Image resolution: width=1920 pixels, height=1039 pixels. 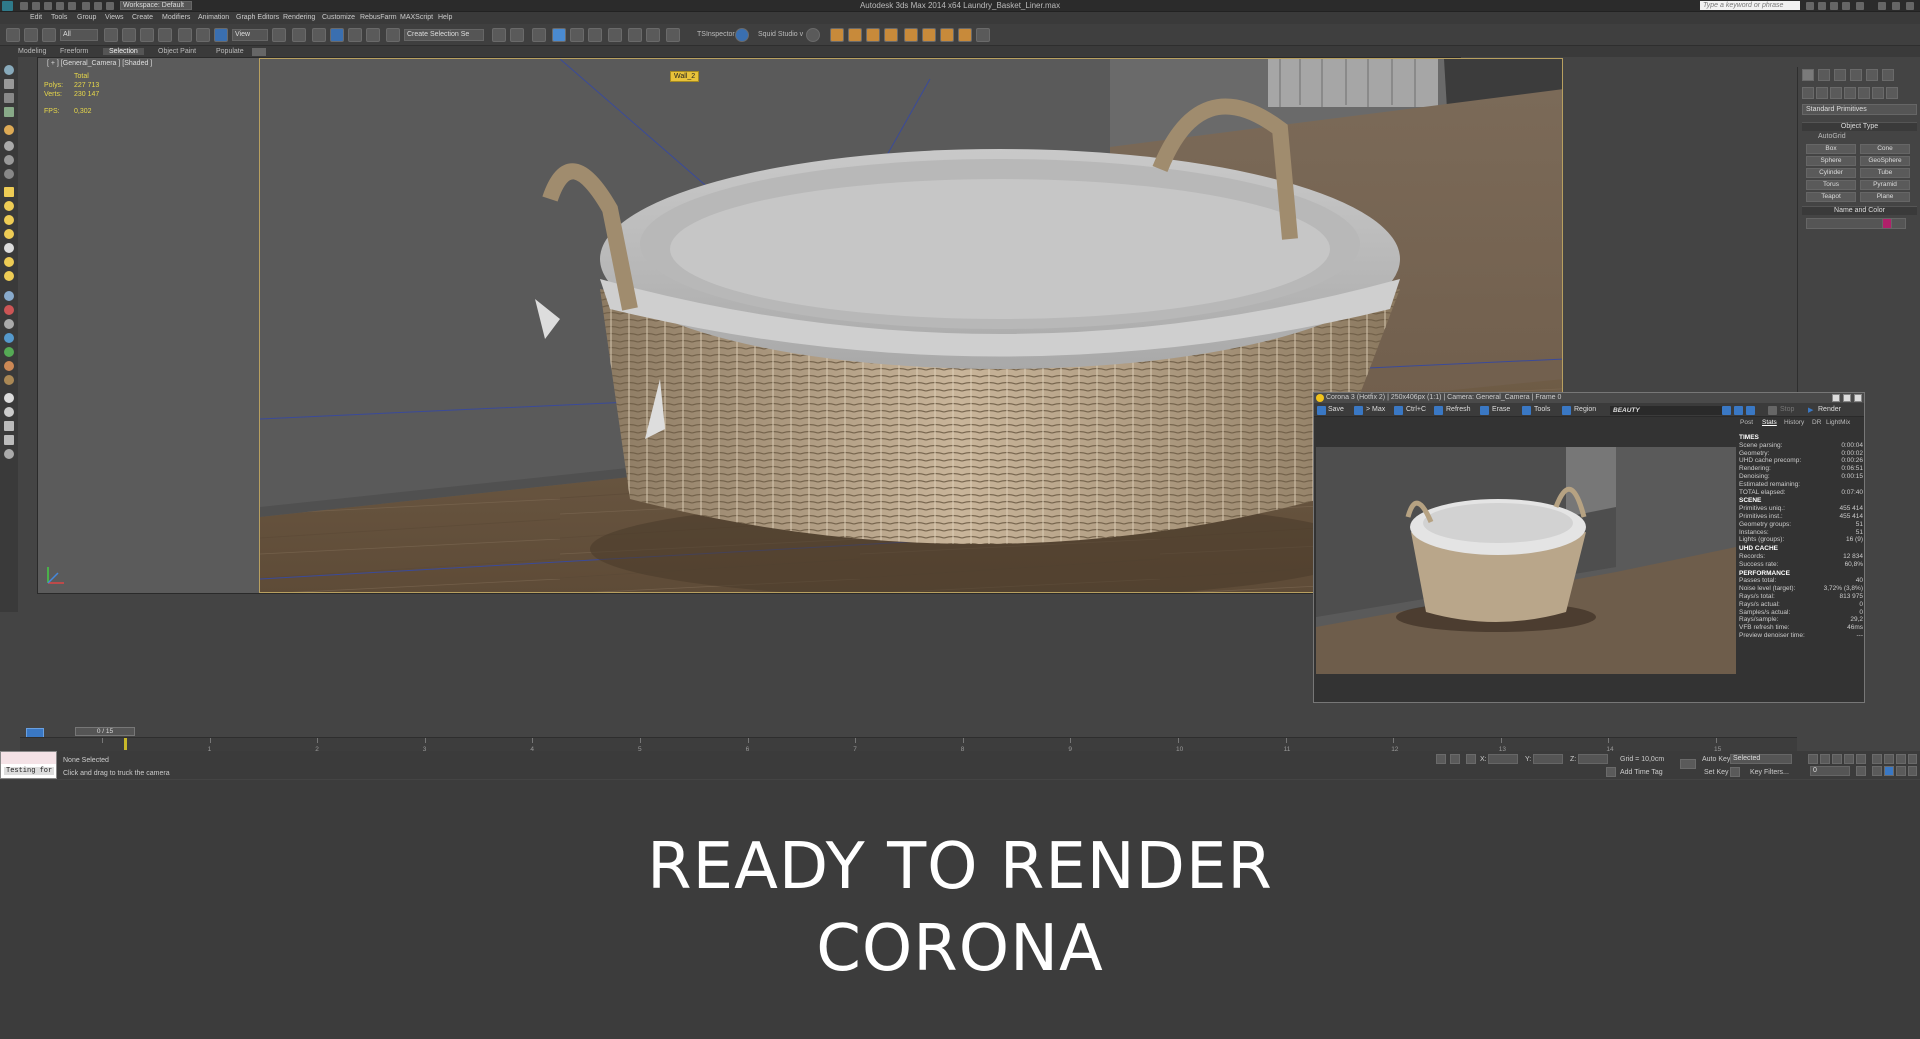 What do you see at coordinates (9, 366) in the screenshot?
I see `strip-tool-6-icon` at bounding box center [9, 366].